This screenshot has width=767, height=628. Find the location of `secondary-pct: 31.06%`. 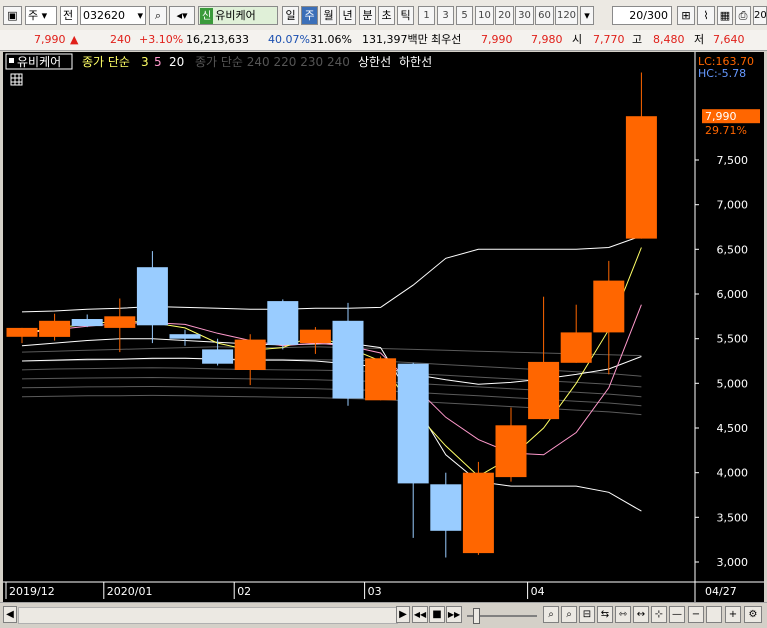

secondary-pct: 31.06% is located at coordinates (331, 39).